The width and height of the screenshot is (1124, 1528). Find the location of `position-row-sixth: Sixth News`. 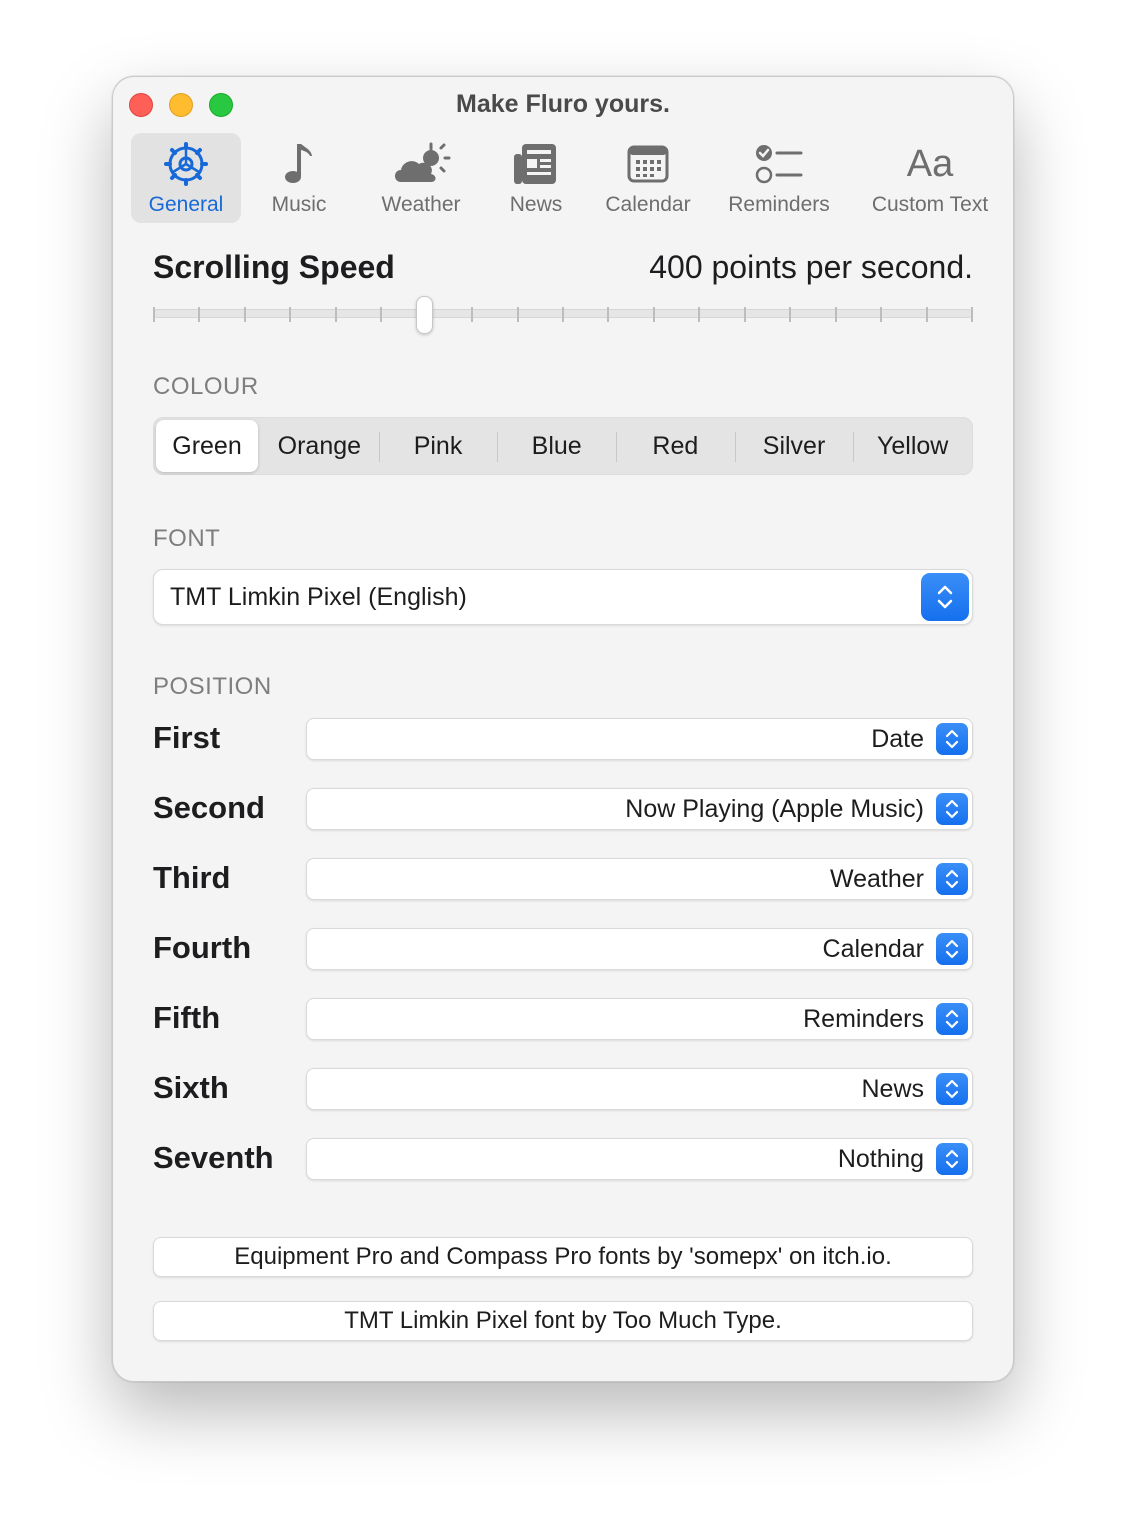

position-row-sixth: Sixth News is located at coordinates (563, 1089).